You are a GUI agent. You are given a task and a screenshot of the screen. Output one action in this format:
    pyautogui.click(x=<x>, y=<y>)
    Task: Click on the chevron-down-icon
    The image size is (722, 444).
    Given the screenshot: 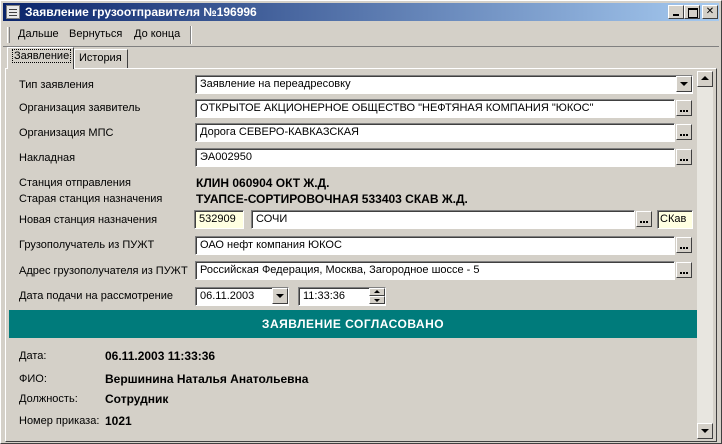 What is the action you would take?
    pyautogui.click(x=684, y=84)
    